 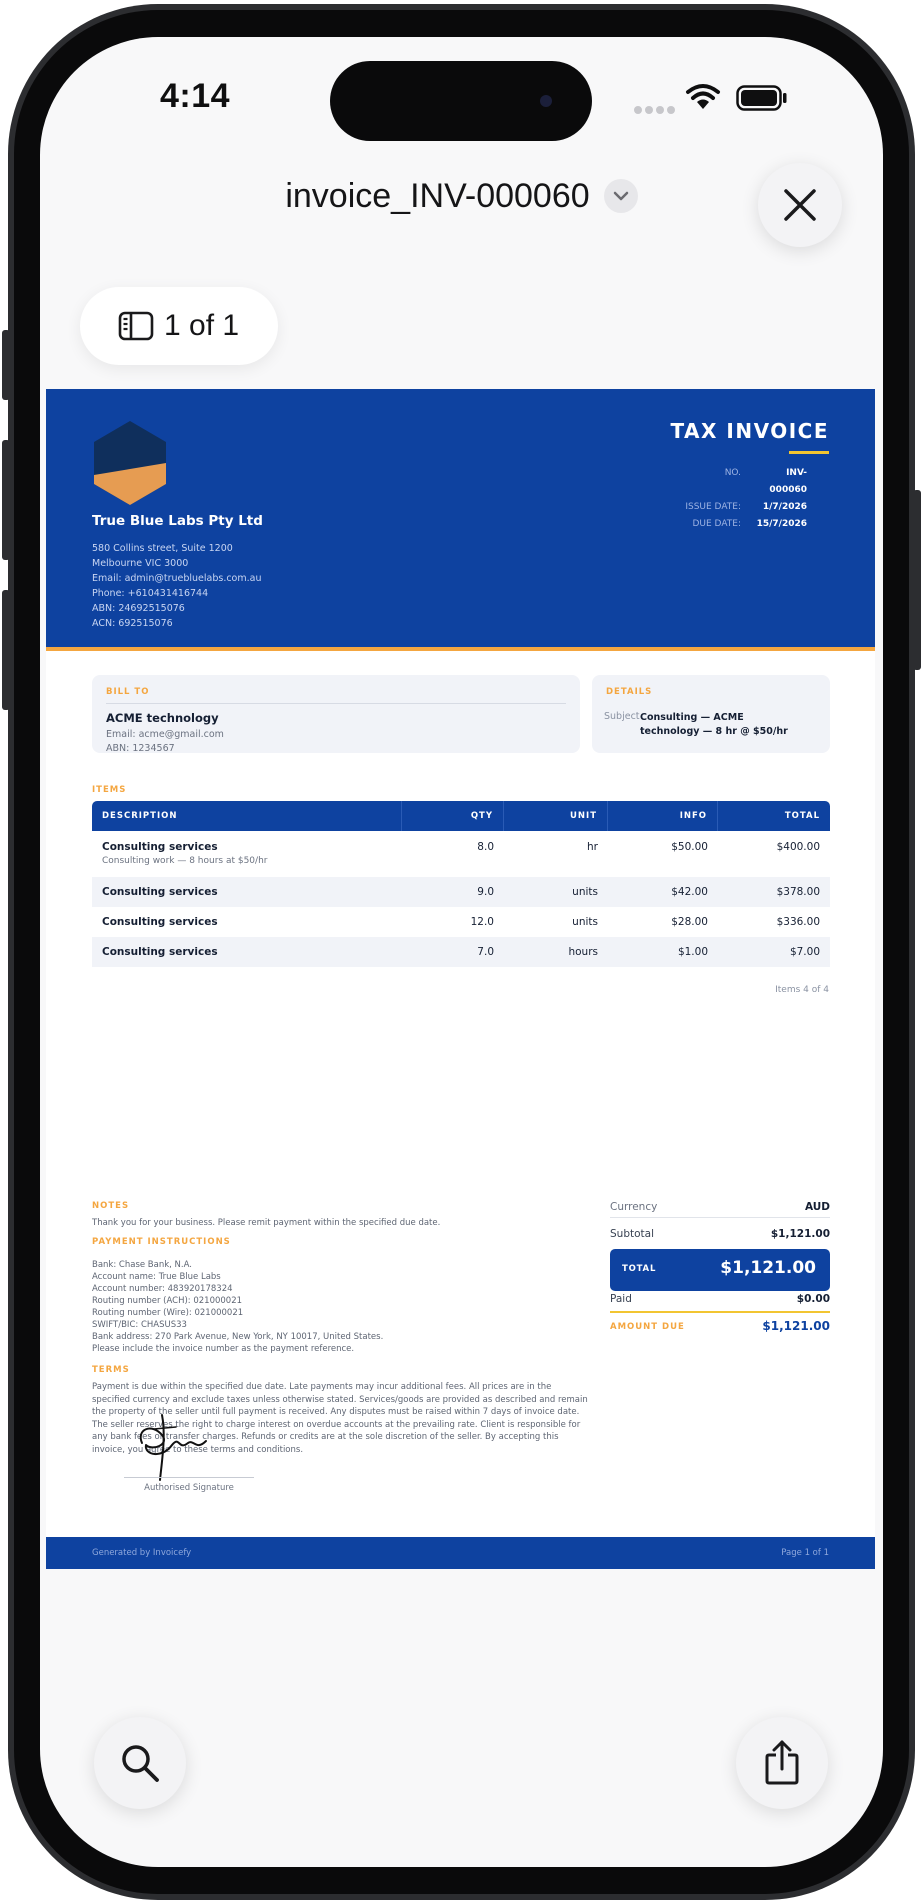 I want to click on page-indicator: 1 of 1, so click(x=202, y=325).